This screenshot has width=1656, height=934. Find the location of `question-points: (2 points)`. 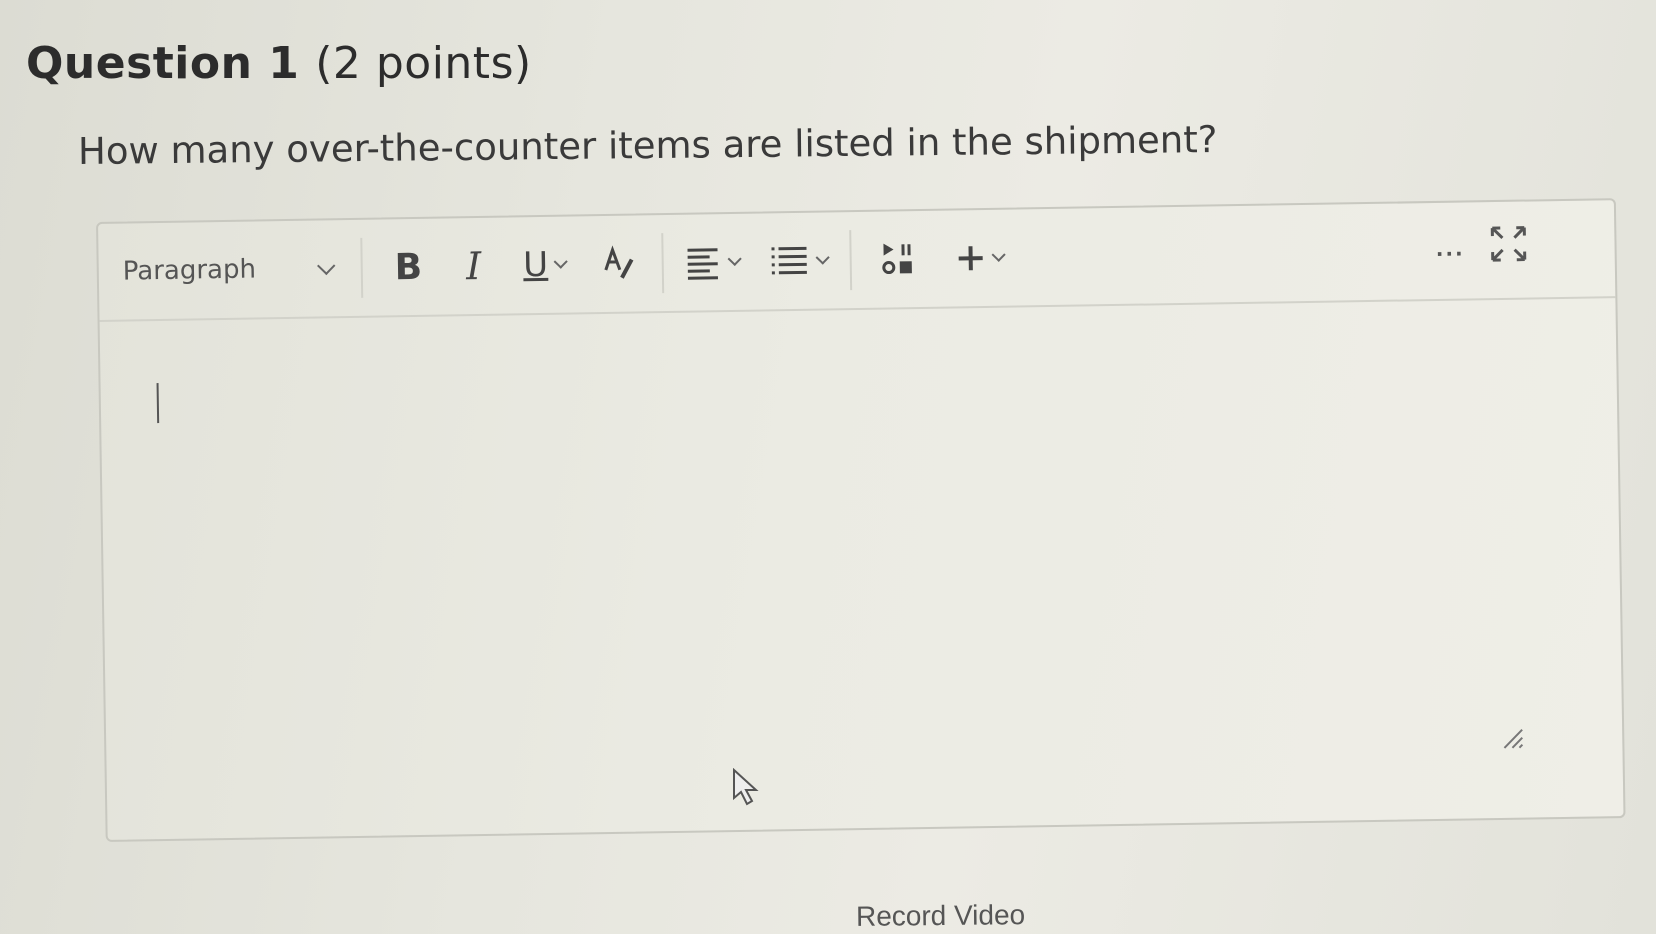

question-points: (2 points) is located at coordinates (423, 63).